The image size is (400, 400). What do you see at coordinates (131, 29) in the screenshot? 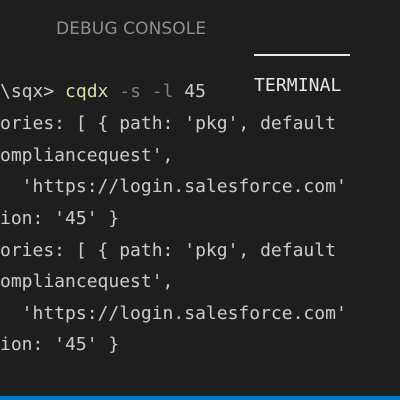
I see `tab-debug-console: DEBUG CONSOLE` at bounding box center [131, 29].